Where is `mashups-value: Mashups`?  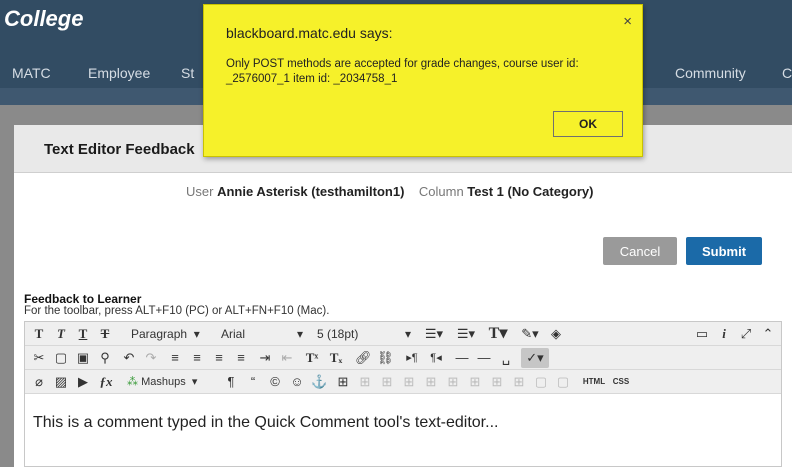 mashups-value: Mashups is located at coordinates (163, 382).